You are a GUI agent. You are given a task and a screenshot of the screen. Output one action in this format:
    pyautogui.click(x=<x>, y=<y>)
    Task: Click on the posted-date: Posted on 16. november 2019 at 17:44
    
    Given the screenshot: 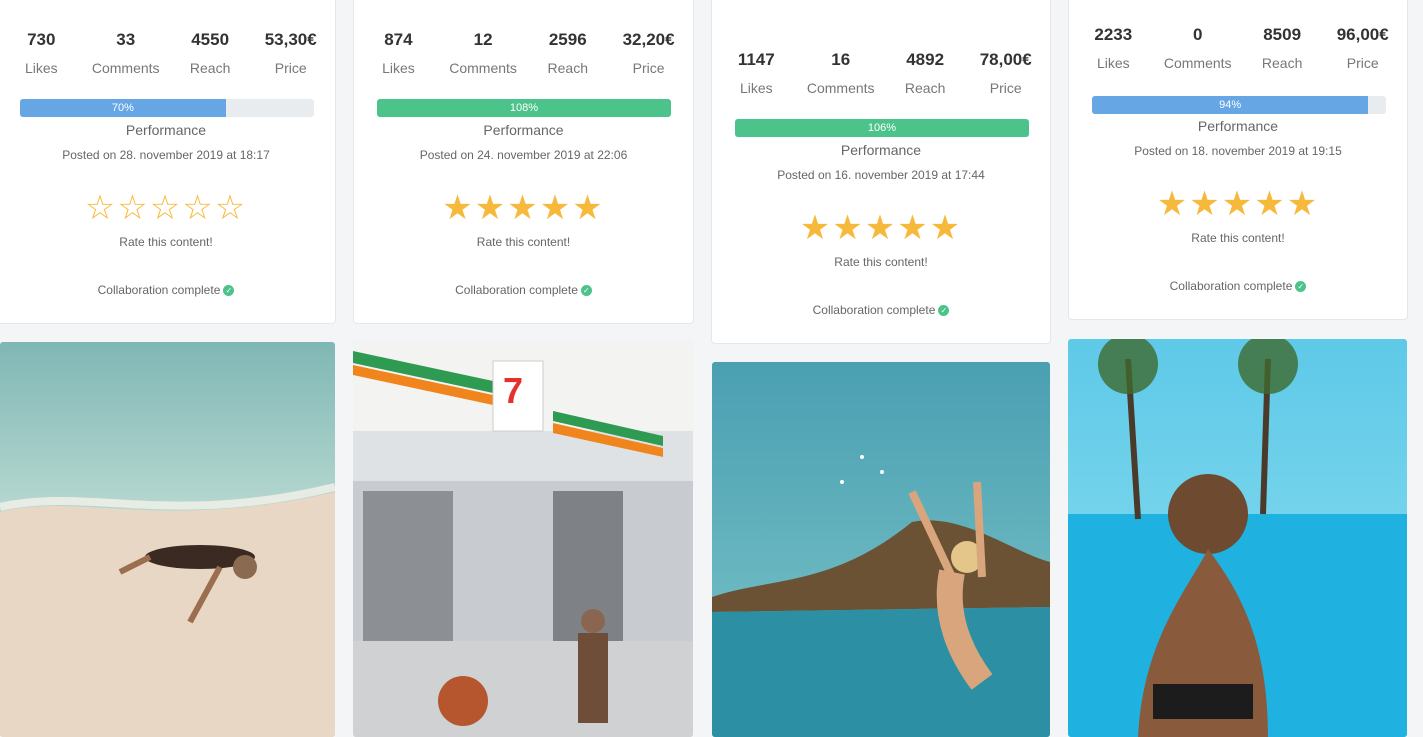 What is the action you would take?
    pyautogui.click(x=881, y=175)
    